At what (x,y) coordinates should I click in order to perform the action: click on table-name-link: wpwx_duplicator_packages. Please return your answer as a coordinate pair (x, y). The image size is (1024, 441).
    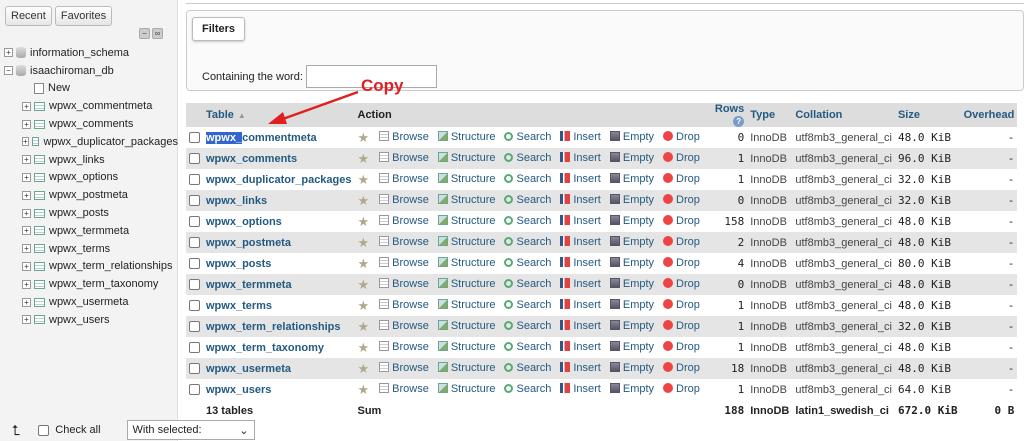
    Looking at the image, I should click on (279, 180).